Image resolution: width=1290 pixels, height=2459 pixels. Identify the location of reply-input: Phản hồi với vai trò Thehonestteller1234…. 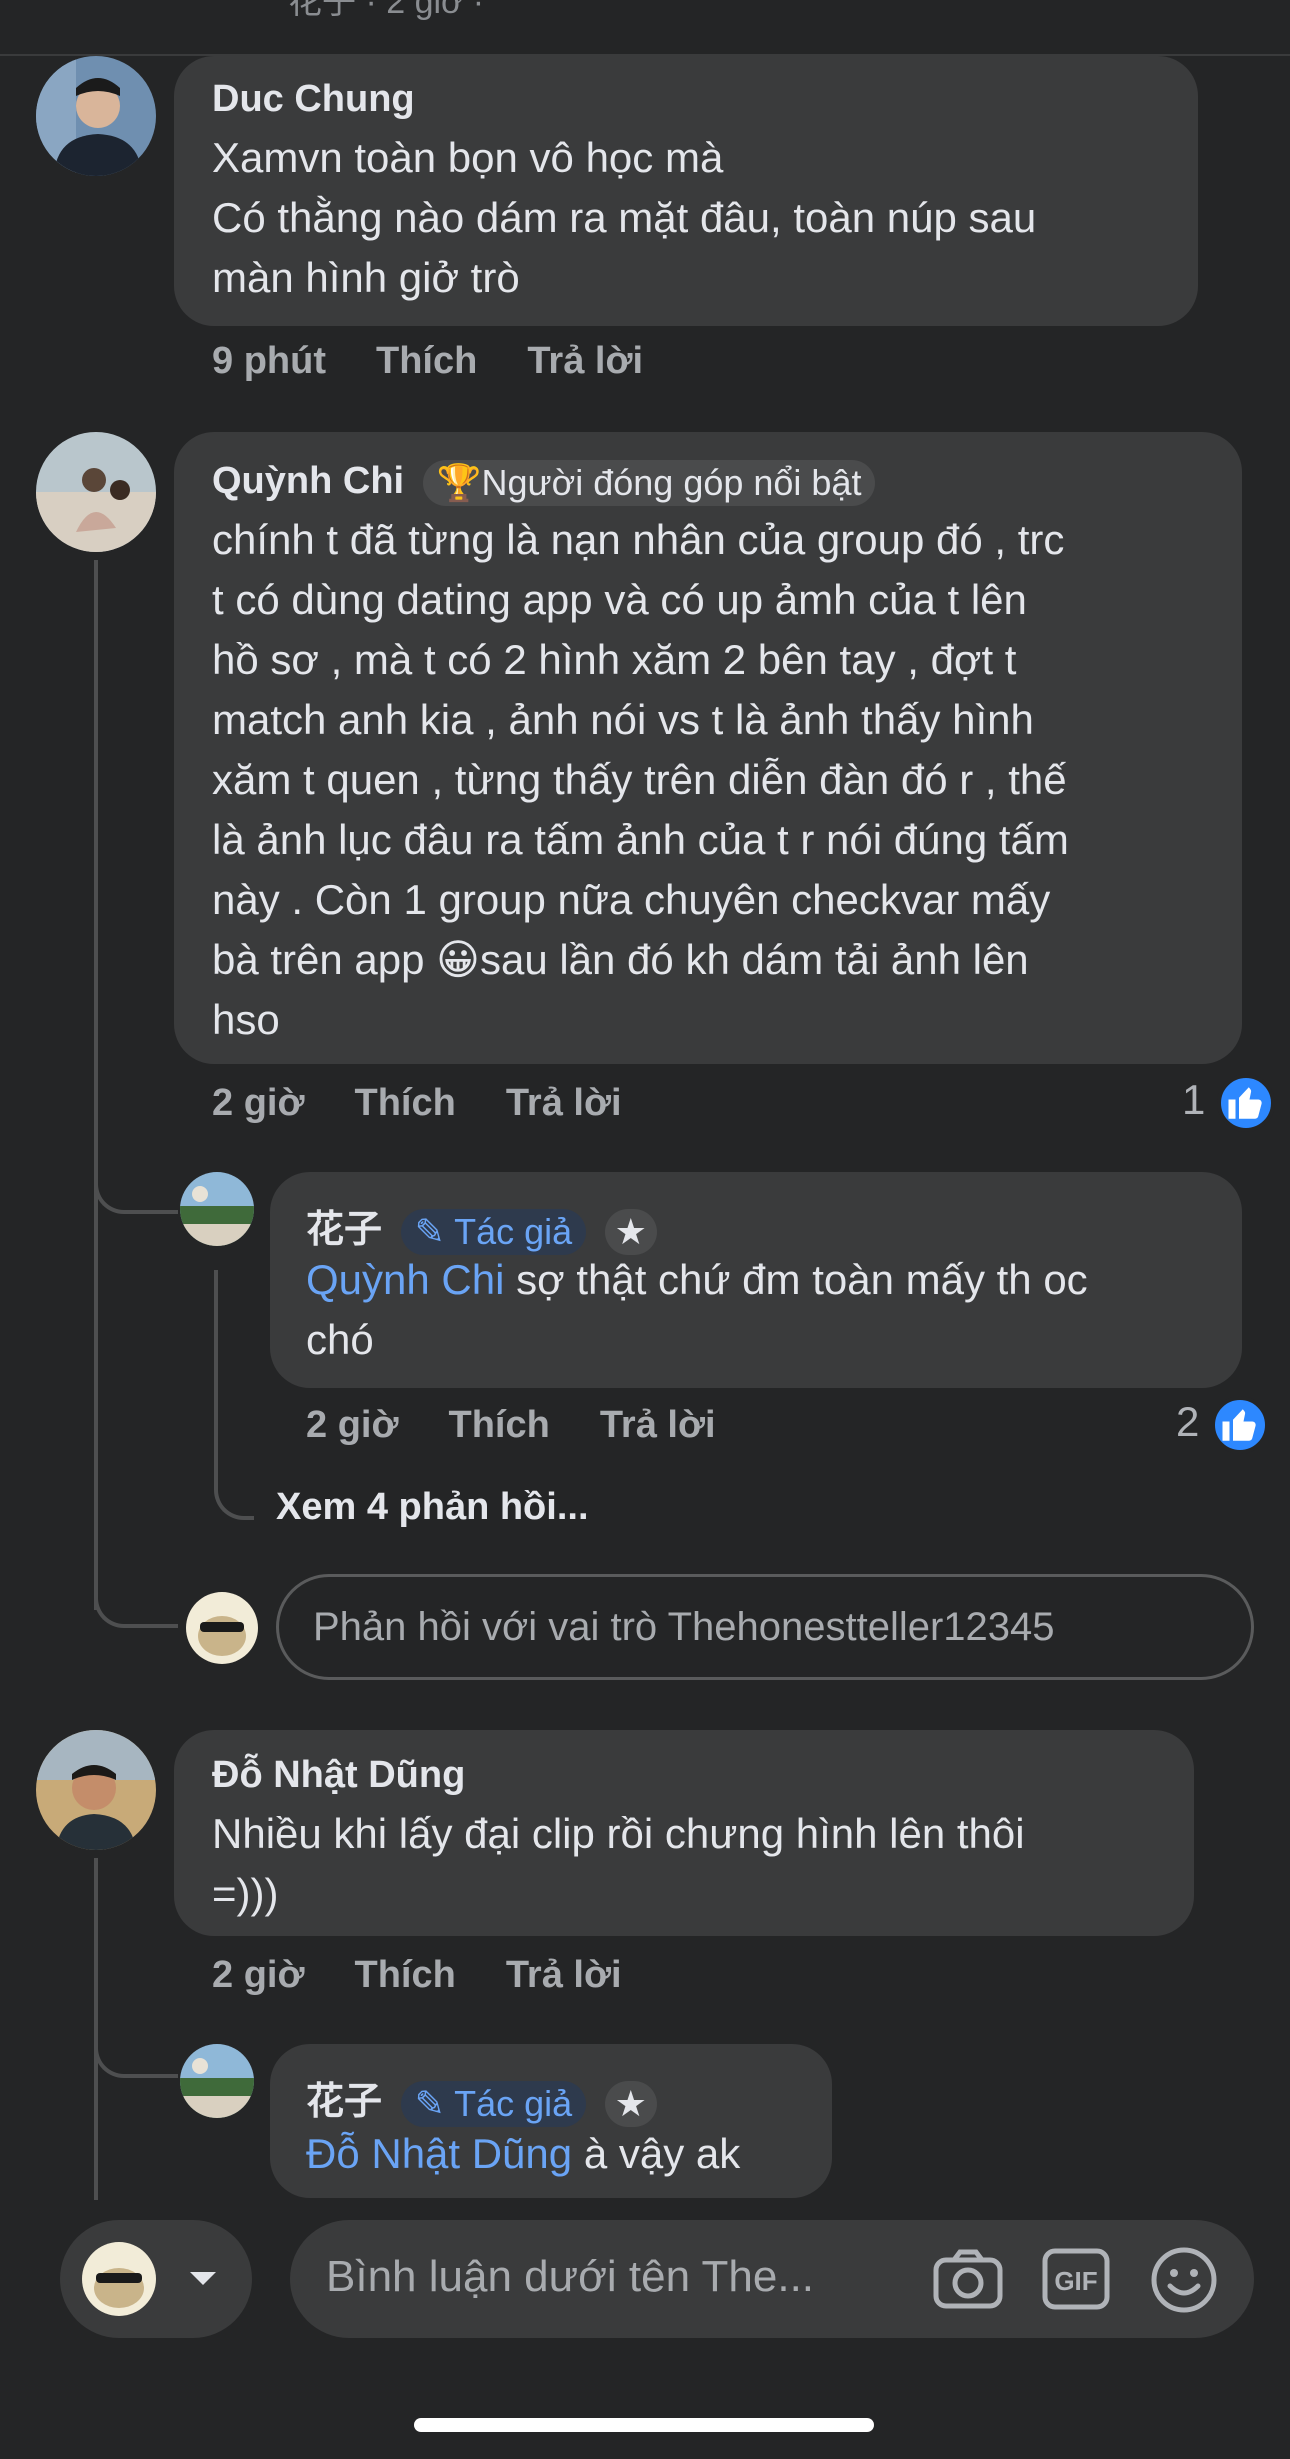
(765, 1627).